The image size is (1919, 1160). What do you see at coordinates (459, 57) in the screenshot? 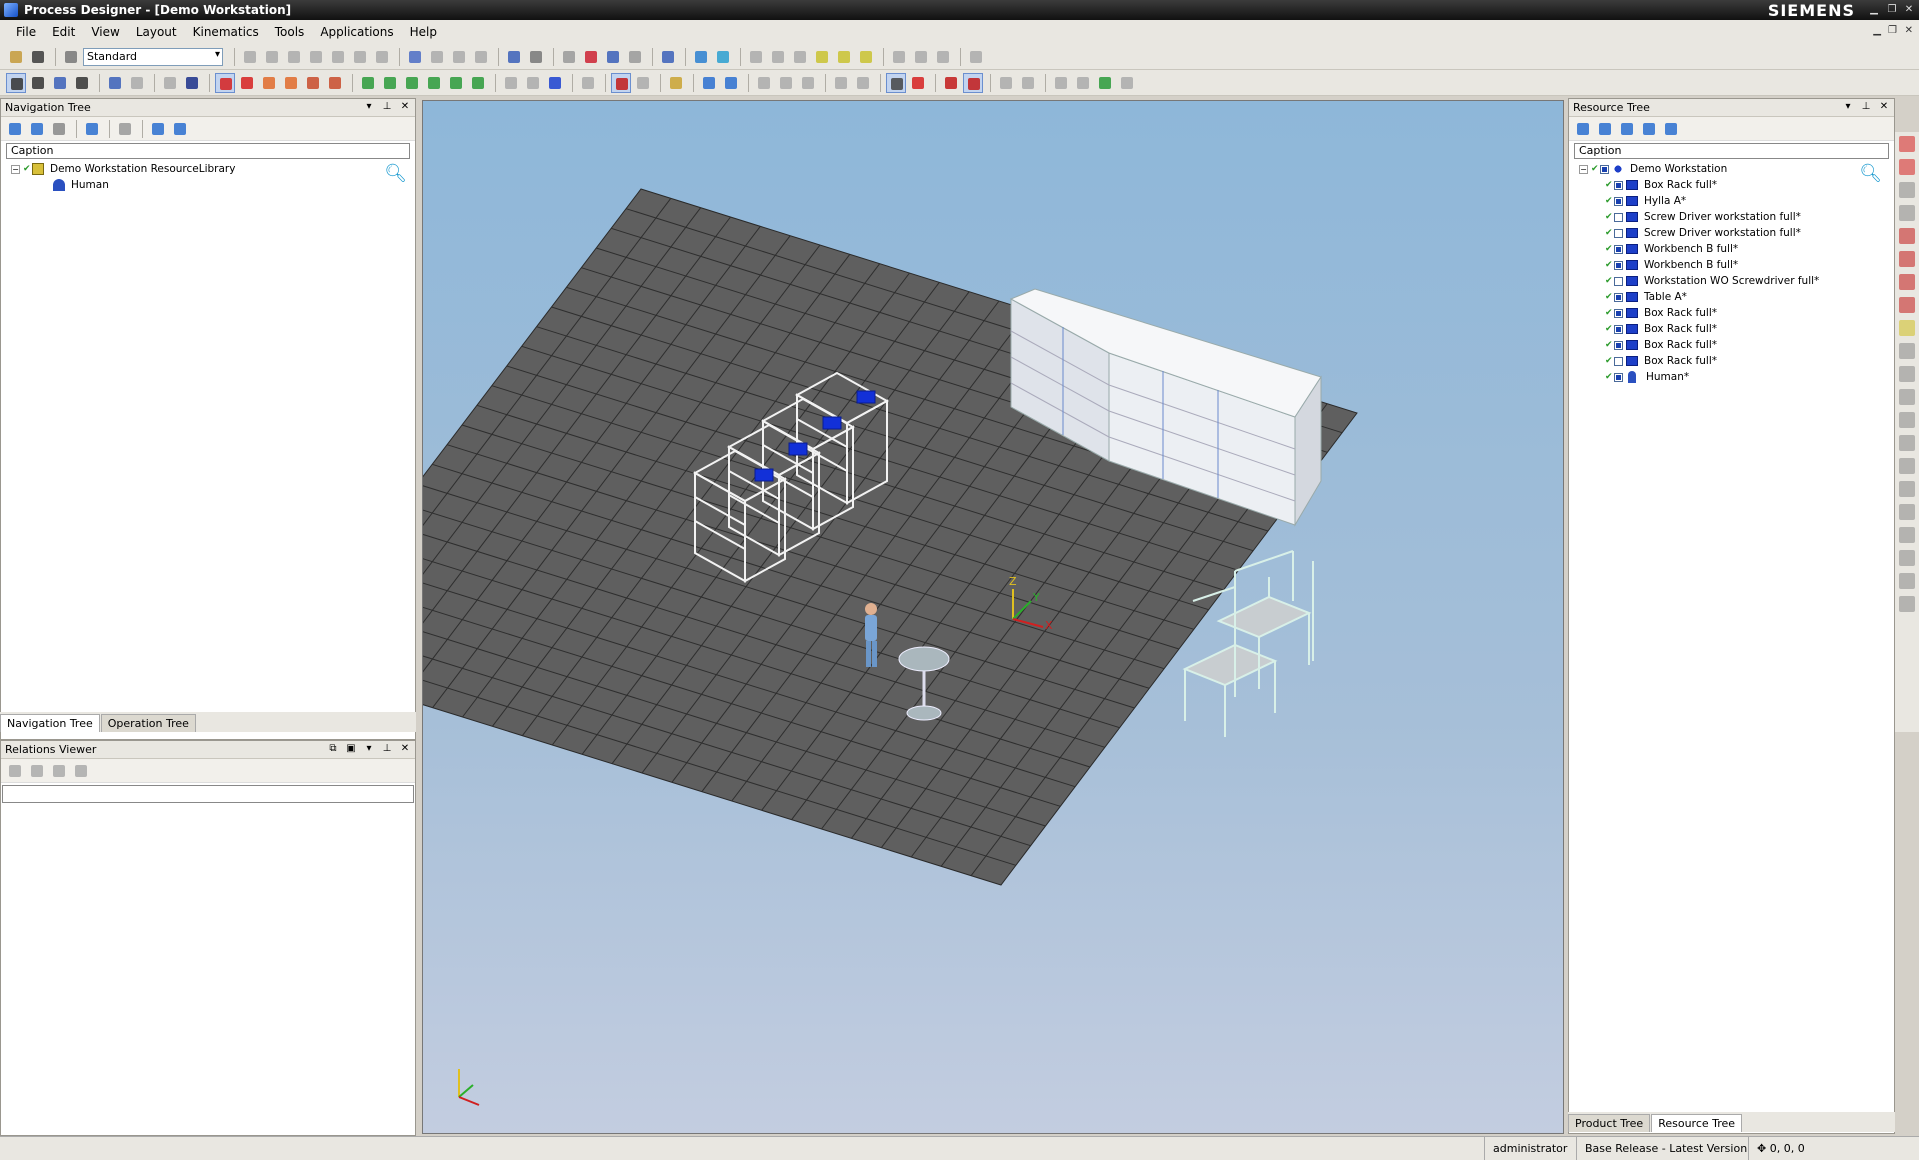
I see `copy-icon` at bounding box center [459, 57].